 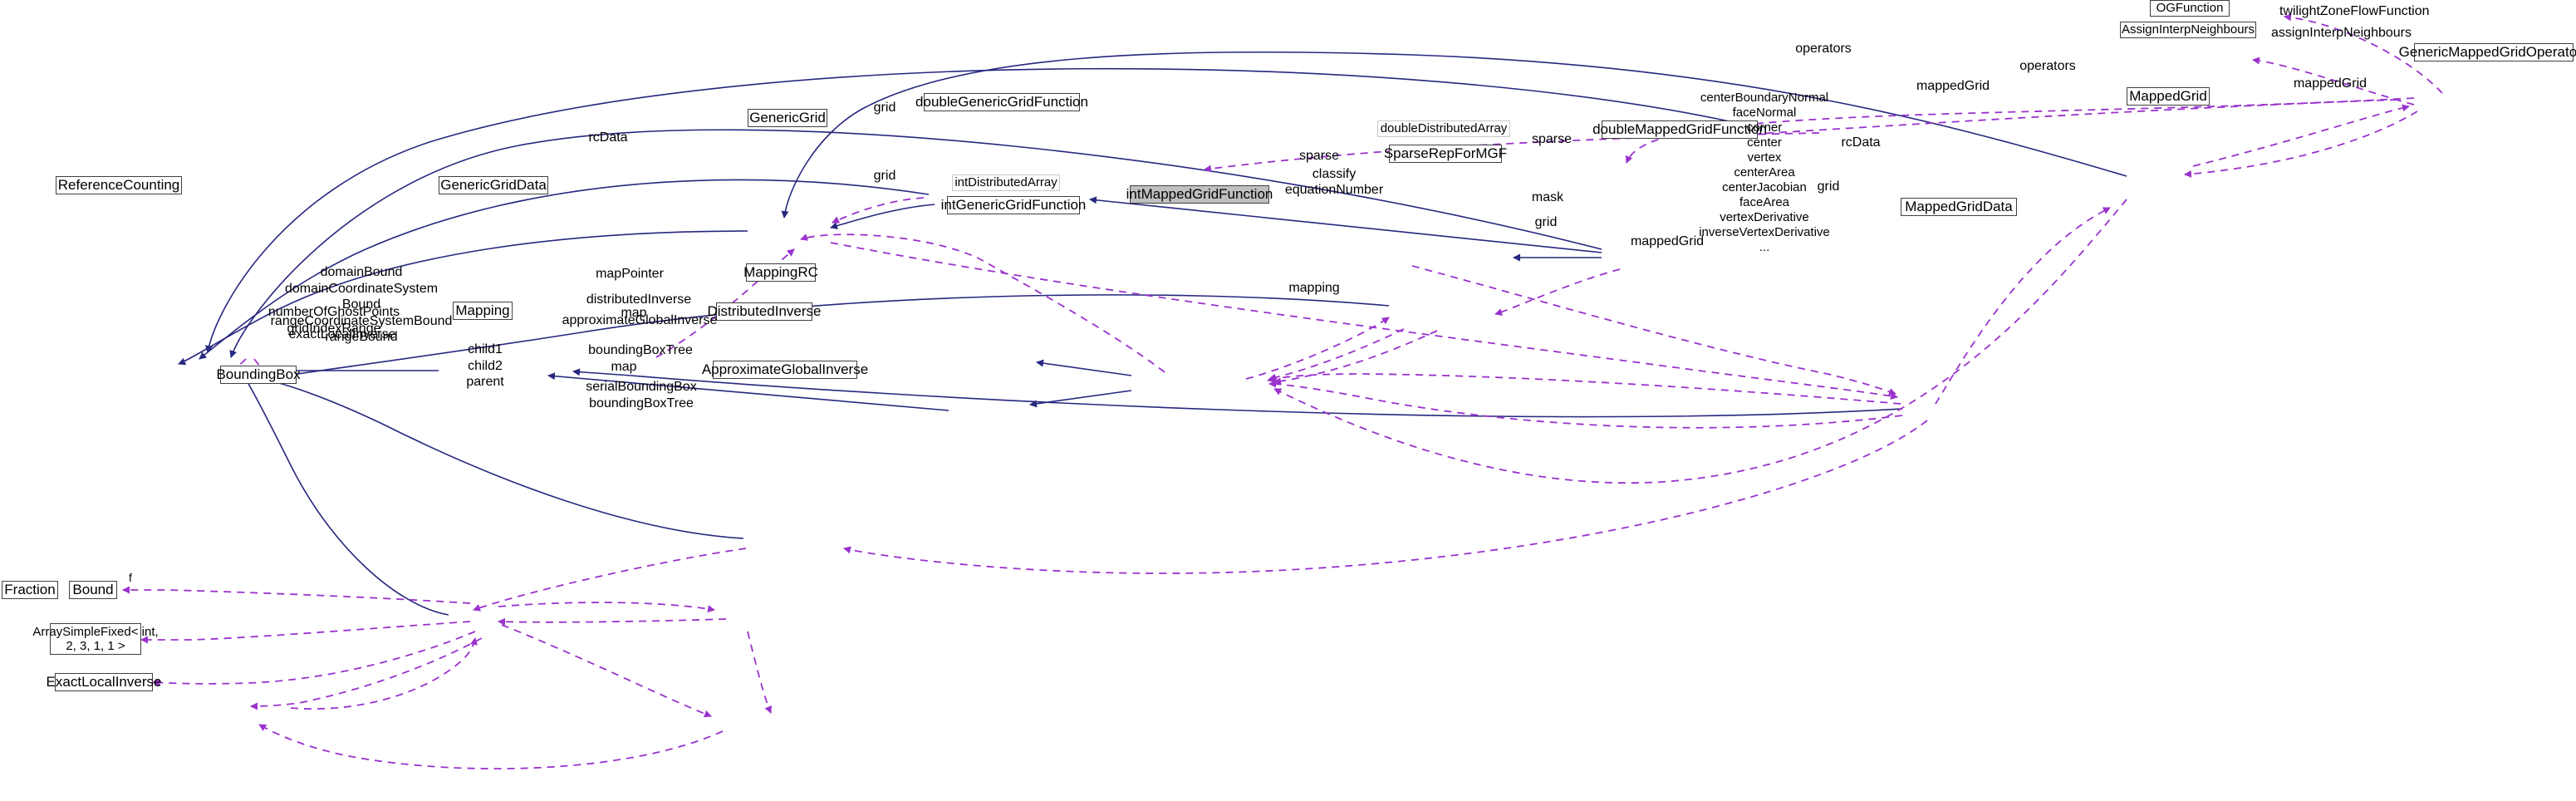 I want to click on edge-label-grid-4: grid, so click(x=1545, y=222).